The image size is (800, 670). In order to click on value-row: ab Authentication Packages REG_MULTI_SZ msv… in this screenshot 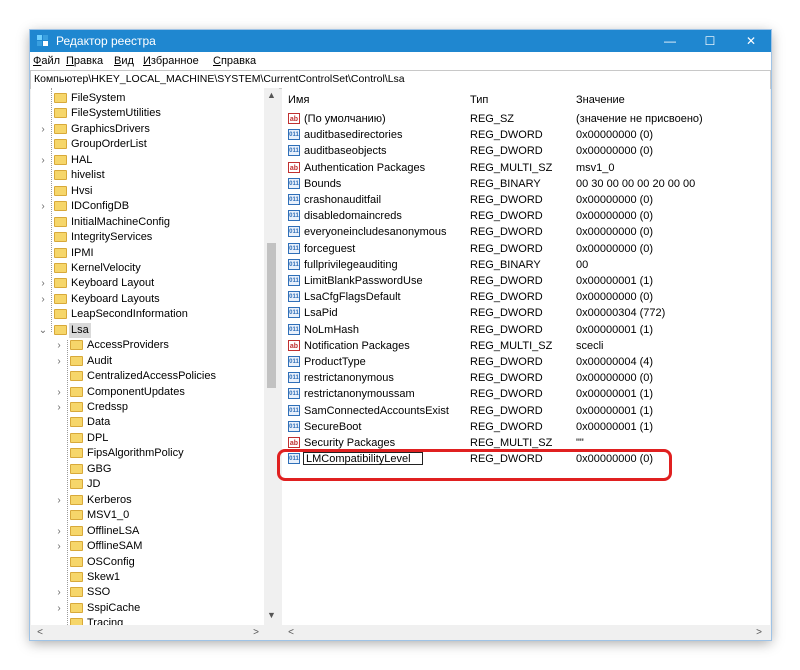, I will do `click(526, 168)`.